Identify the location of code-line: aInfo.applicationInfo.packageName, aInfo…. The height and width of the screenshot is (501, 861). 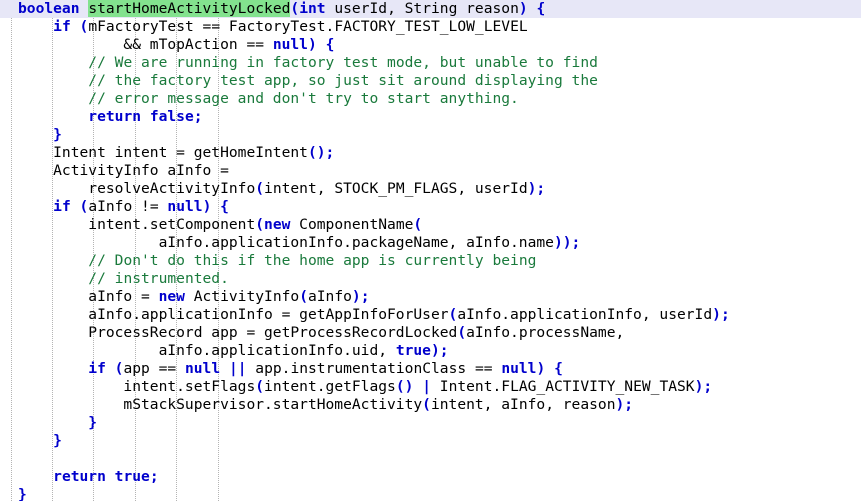
(430, 243).